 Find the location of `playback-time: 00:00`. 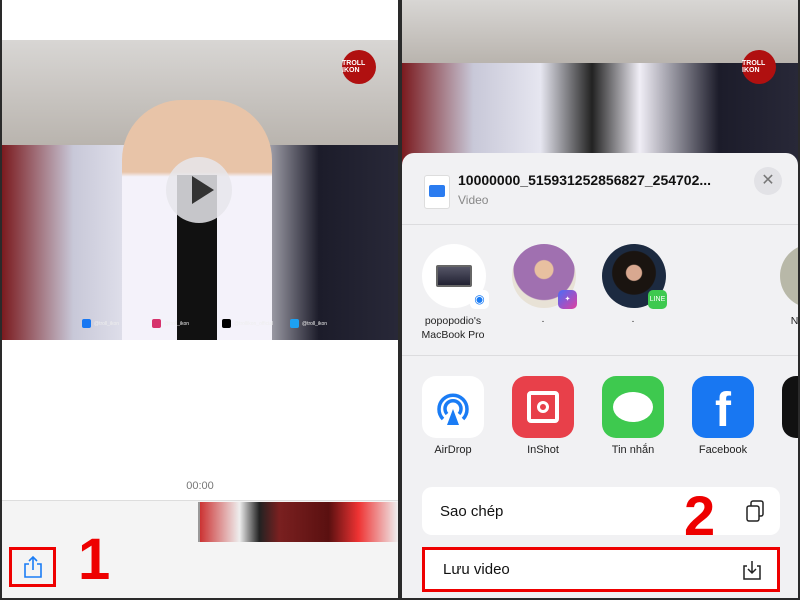

playback-time: 00:00 is located at coordinates (200, 486).